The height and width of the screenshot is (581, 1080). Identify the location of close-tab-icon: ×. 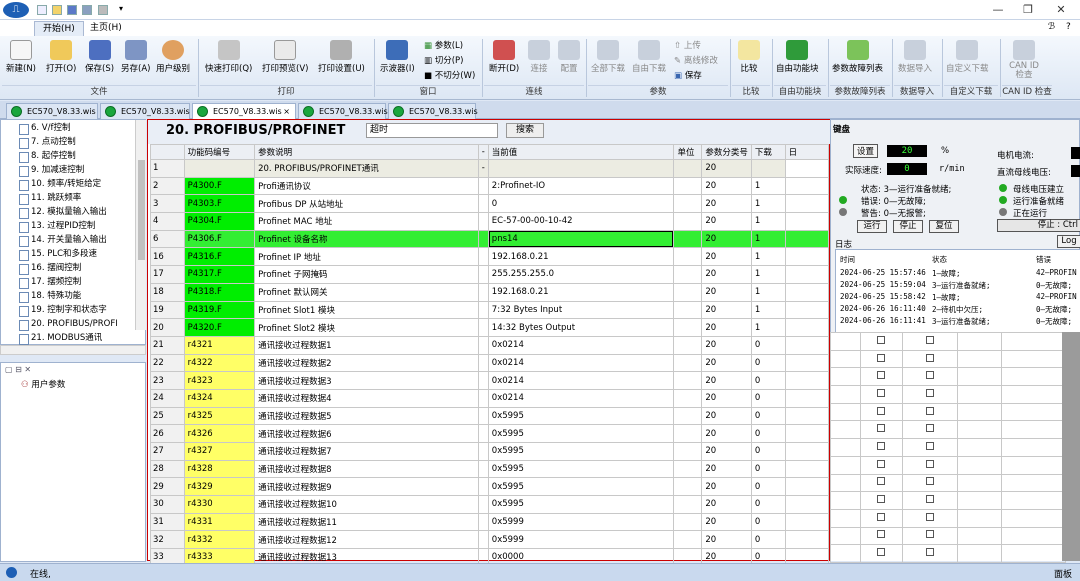
(286, 111).